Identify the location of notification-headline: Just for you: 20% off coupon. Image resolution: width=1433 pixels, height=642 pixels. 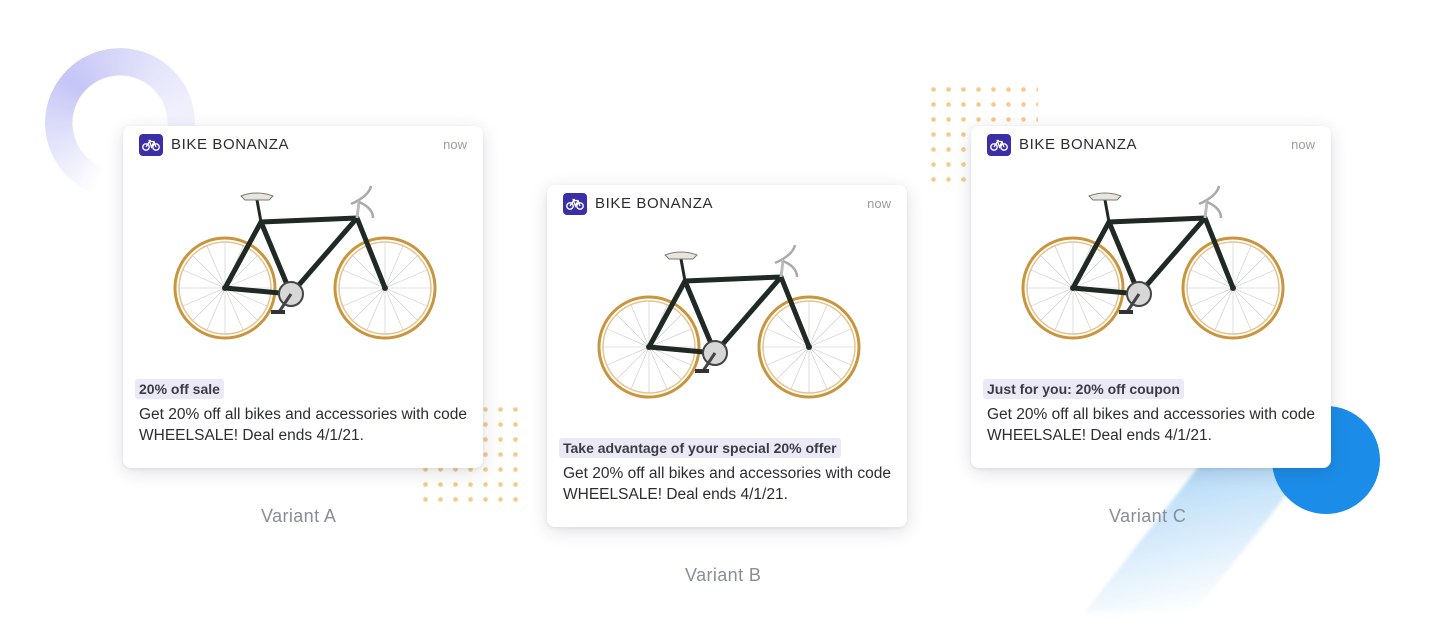
(1083, 389).